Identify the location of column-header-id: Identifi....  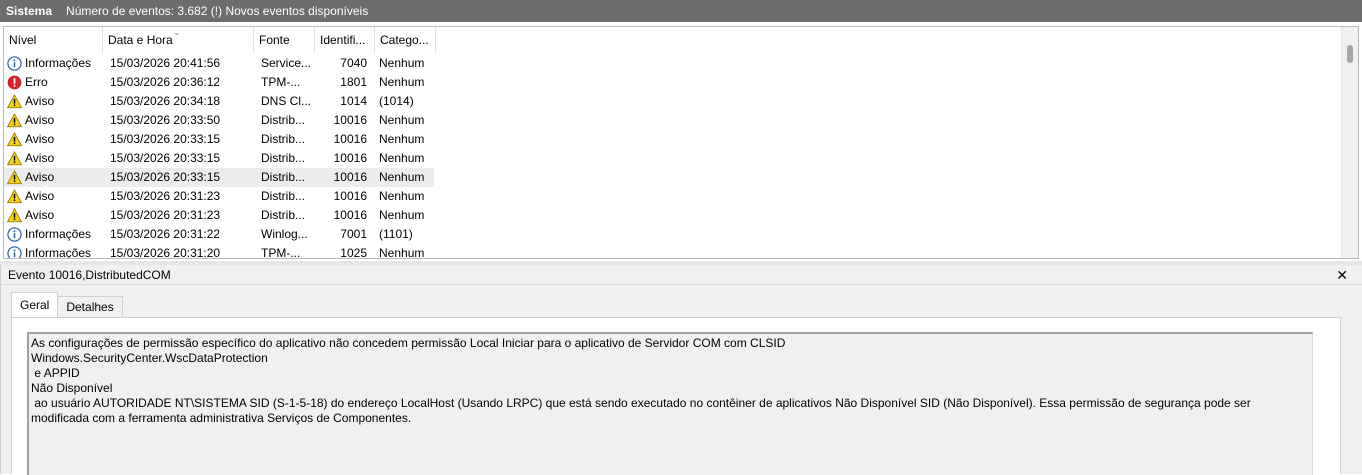
(345, 40).